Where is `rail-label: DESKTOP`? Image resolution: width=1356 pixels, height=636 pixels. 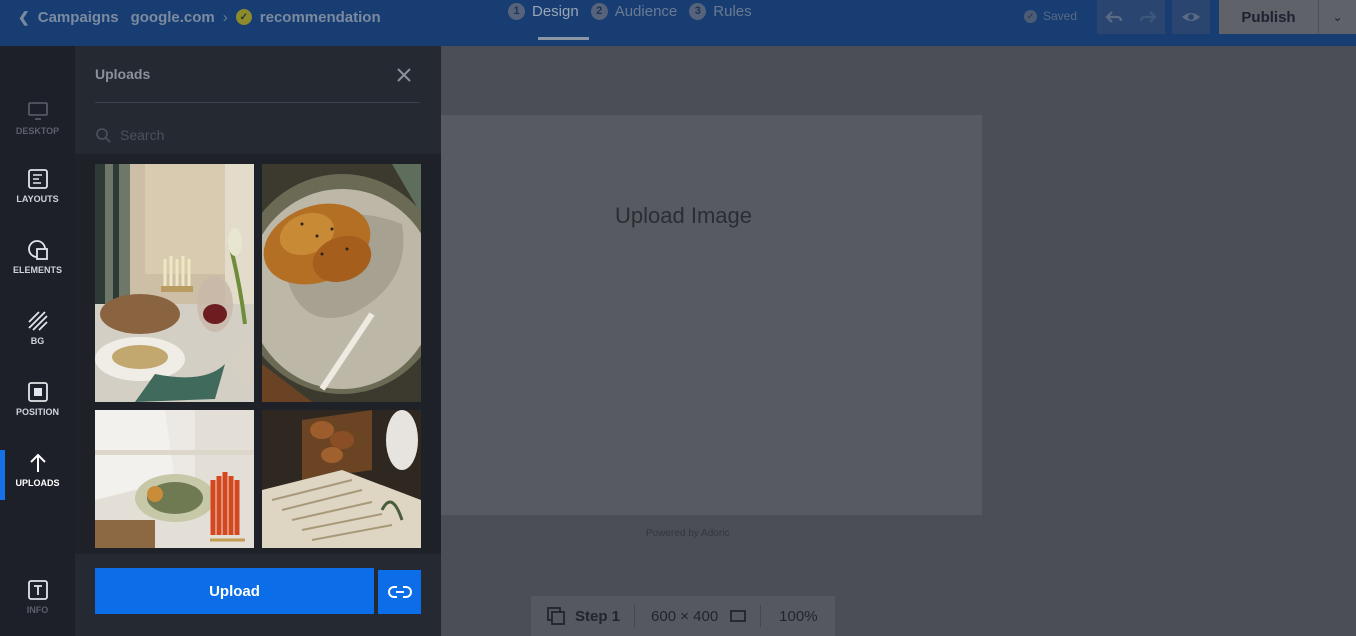
rail-label: DESKTOP is located at coordinates (37, 131).